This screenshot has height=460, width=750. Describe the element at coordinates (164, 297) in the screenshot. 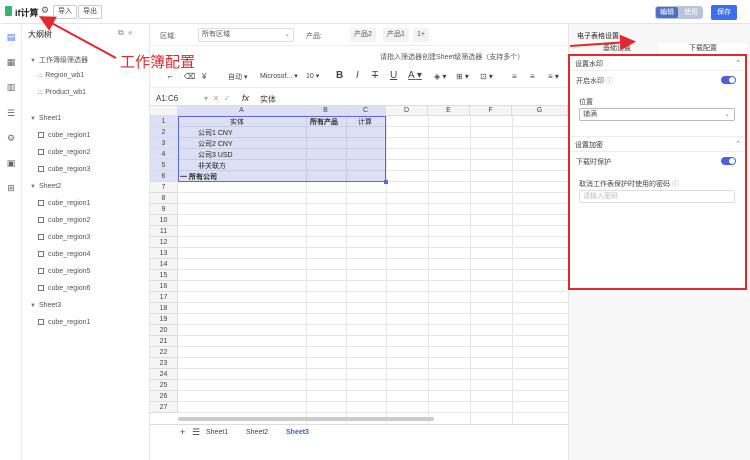

I see `row-header: 17` at that location.